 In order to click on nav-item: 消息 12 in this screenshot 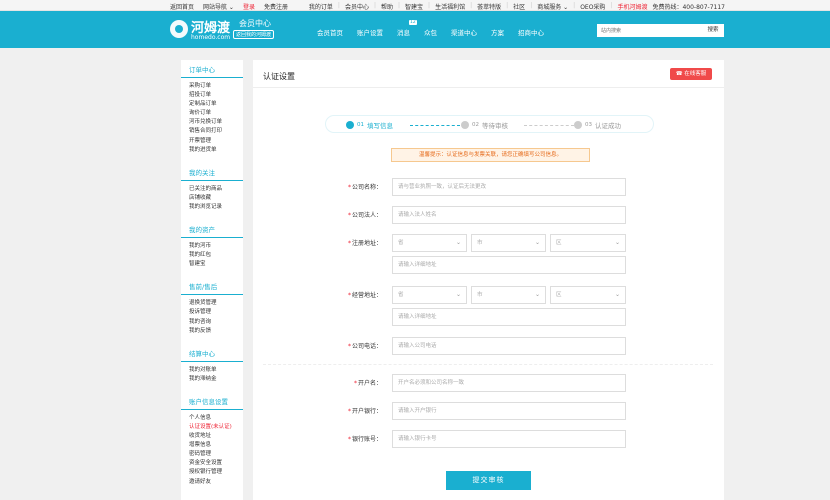, I will do `click(407, 28)`.